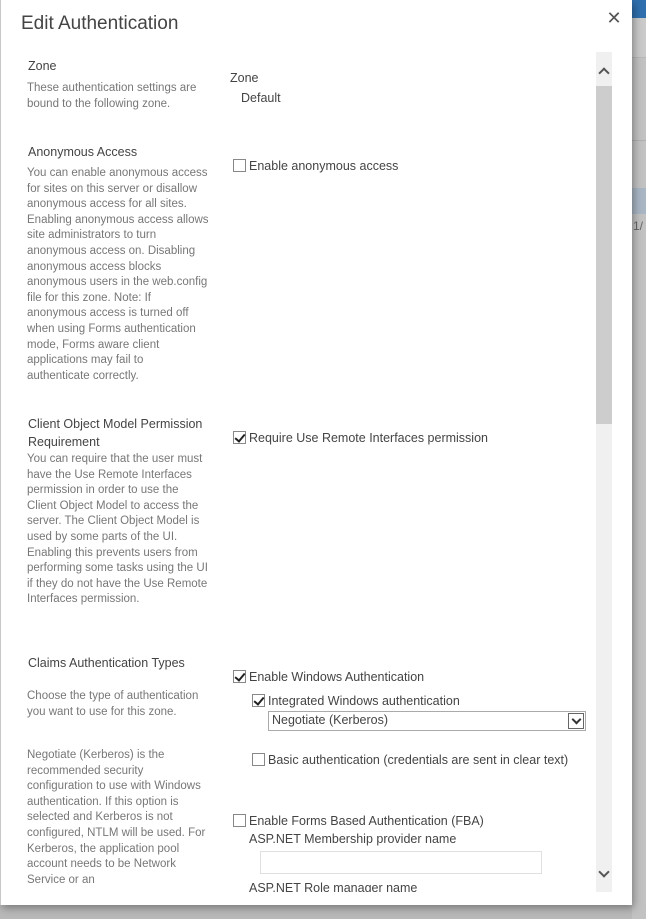 This screenshot has width=646, height=919. I want to click on zone-field-value: Default, so click(261, 98).